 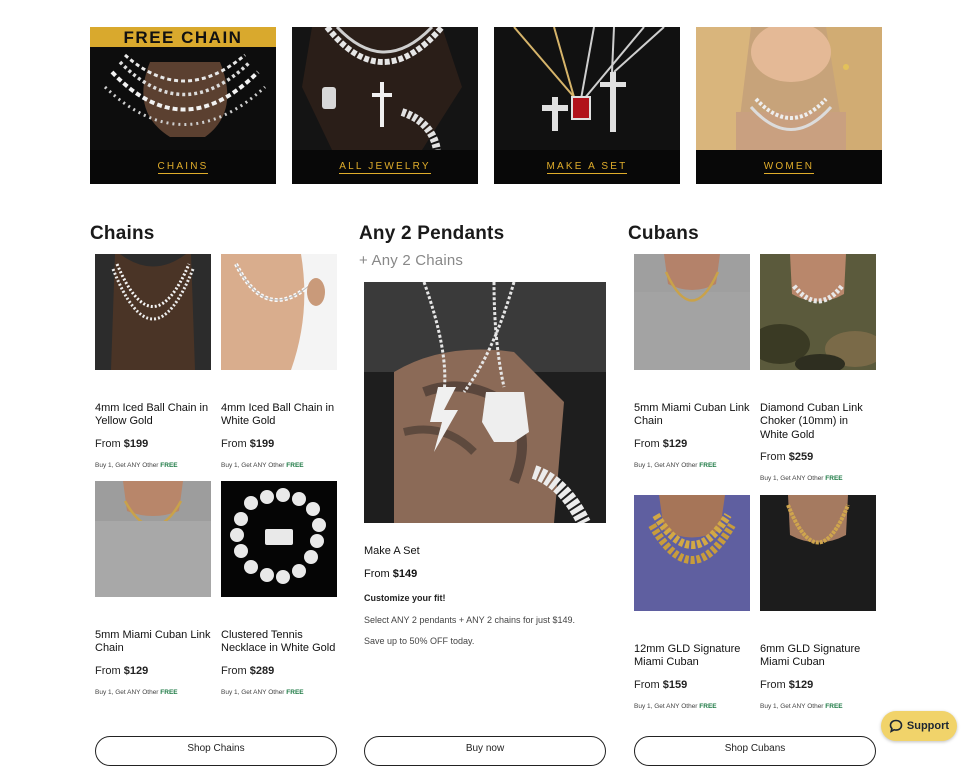 What do you see at coordinates (789, 88) in the screenshot?
I see `women-category-image` at bounding box center [789, 88].